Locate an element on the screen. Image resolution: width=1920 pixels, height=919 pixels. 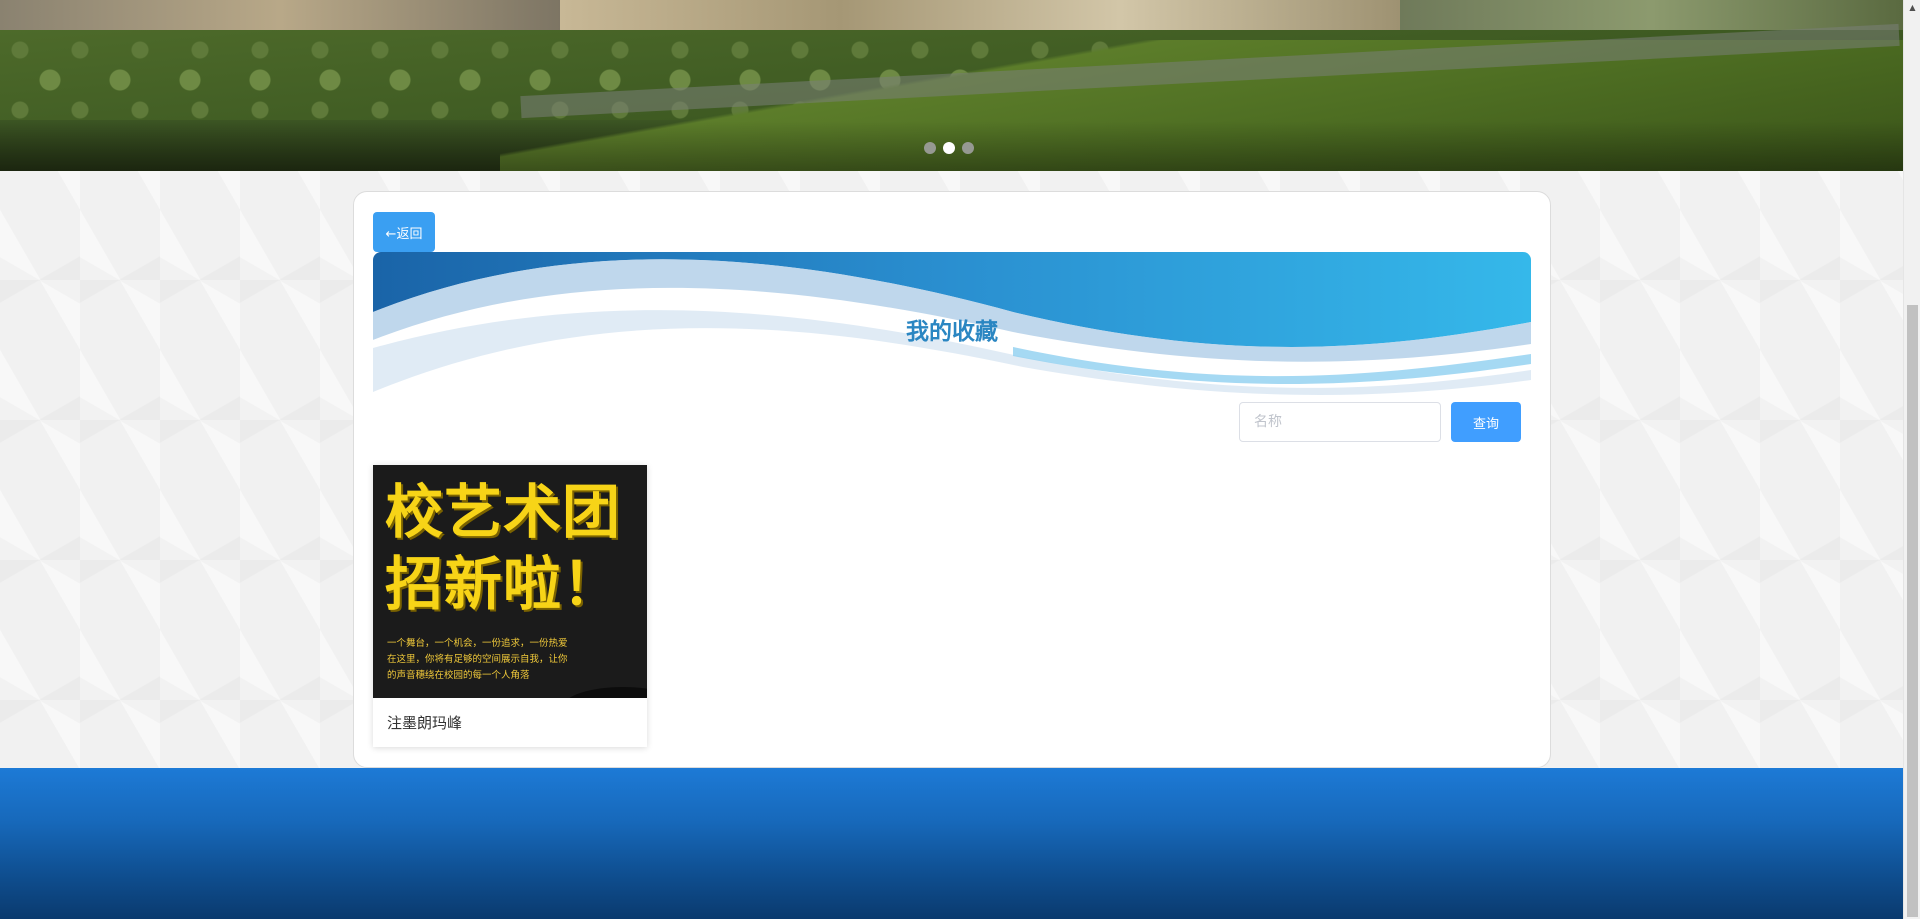
scroll-up-icon: ▲ is located at coordinates (1912, 7).